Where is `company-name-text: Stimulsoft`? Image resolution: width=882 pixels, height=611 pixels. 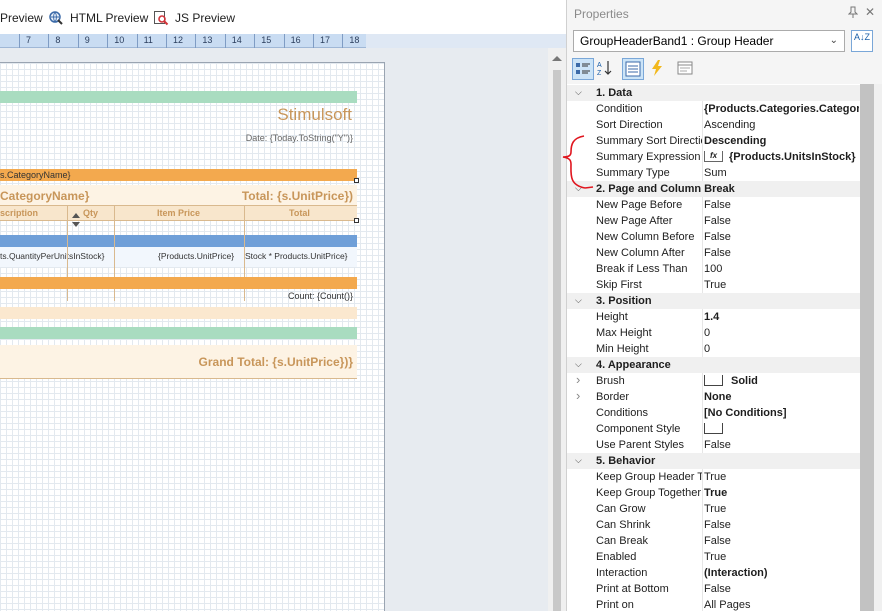 company-name-text: Stimulsoft is located at coordinates (314, 115).